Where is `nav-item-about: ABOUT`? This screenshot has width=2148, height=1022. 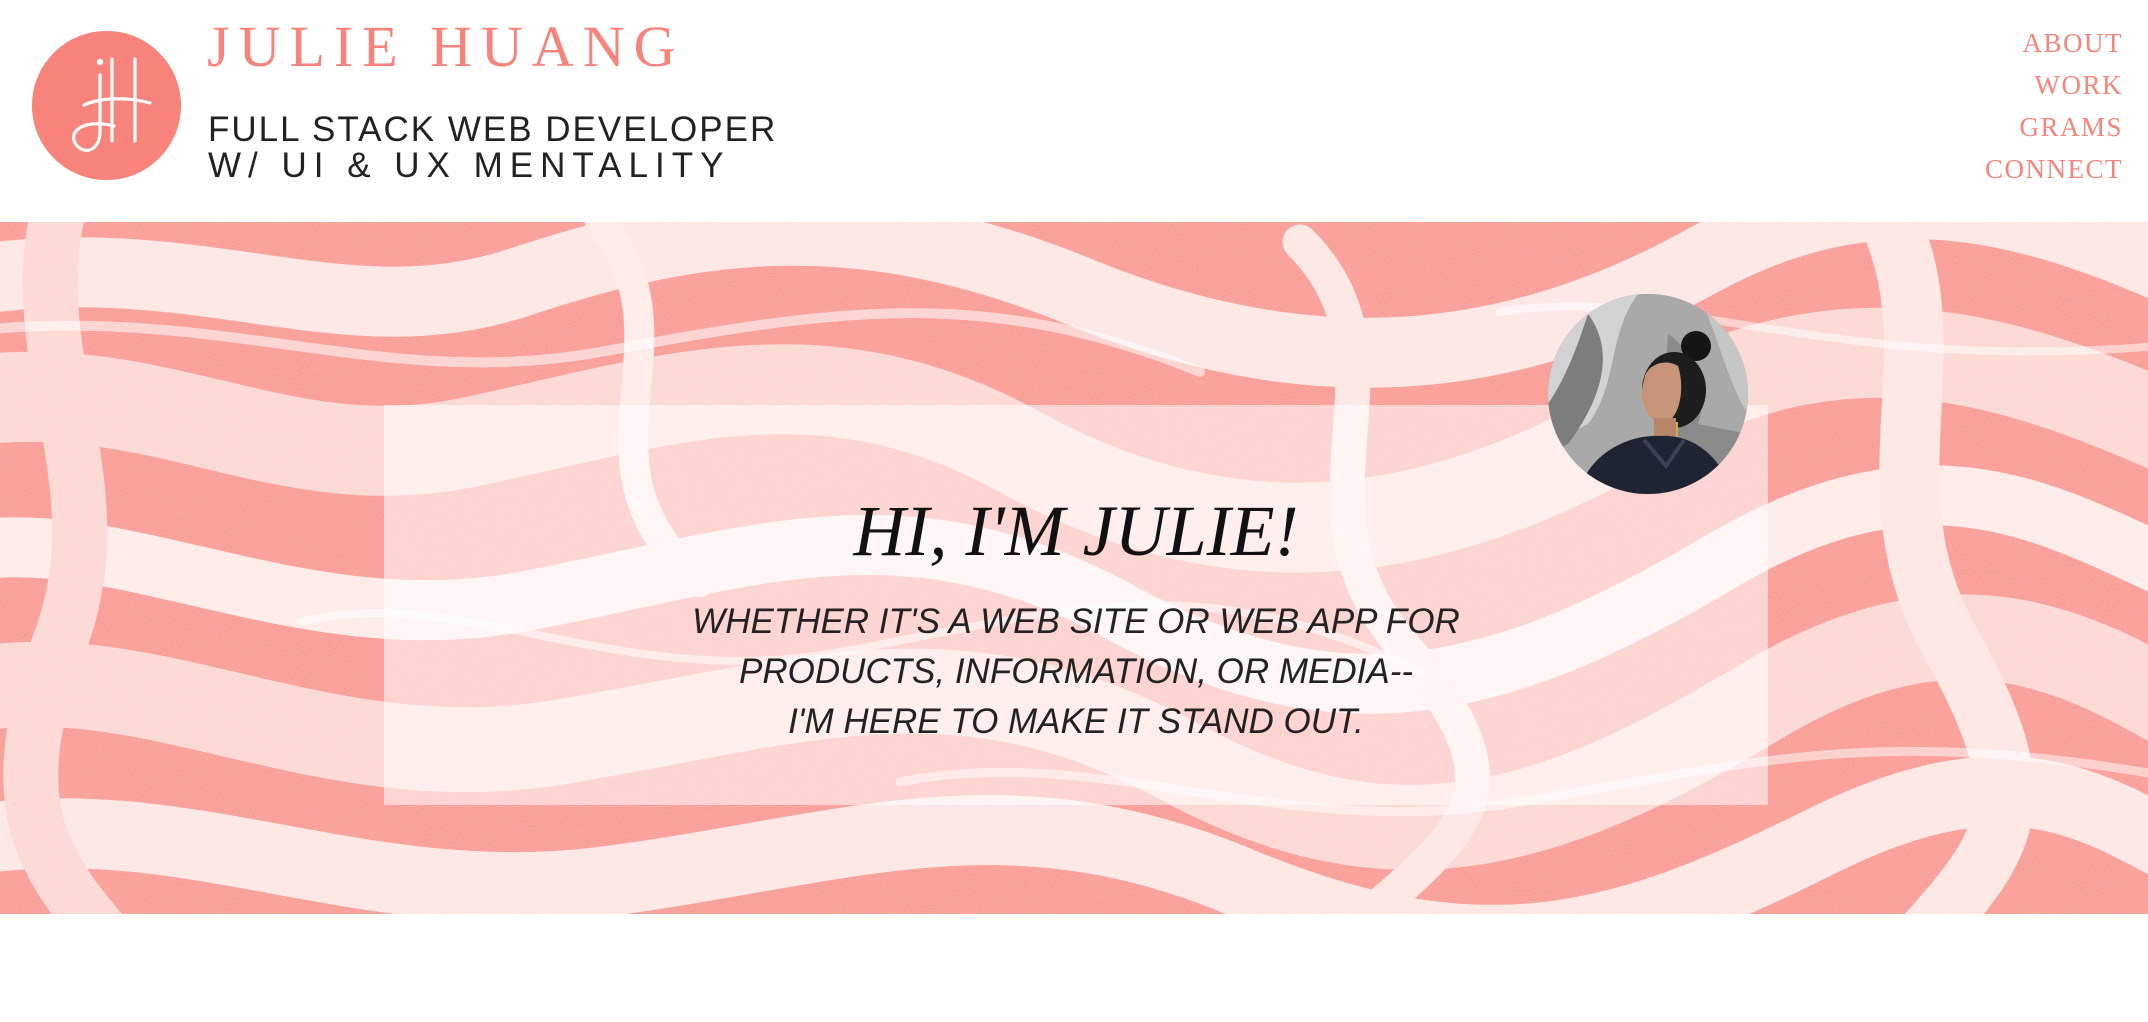
nav-item-about: ABOUT is located at coordinates (2054, 43).